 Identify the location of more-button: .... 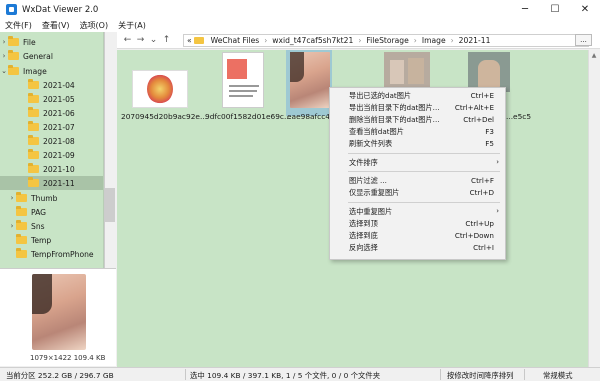
(583, 40).